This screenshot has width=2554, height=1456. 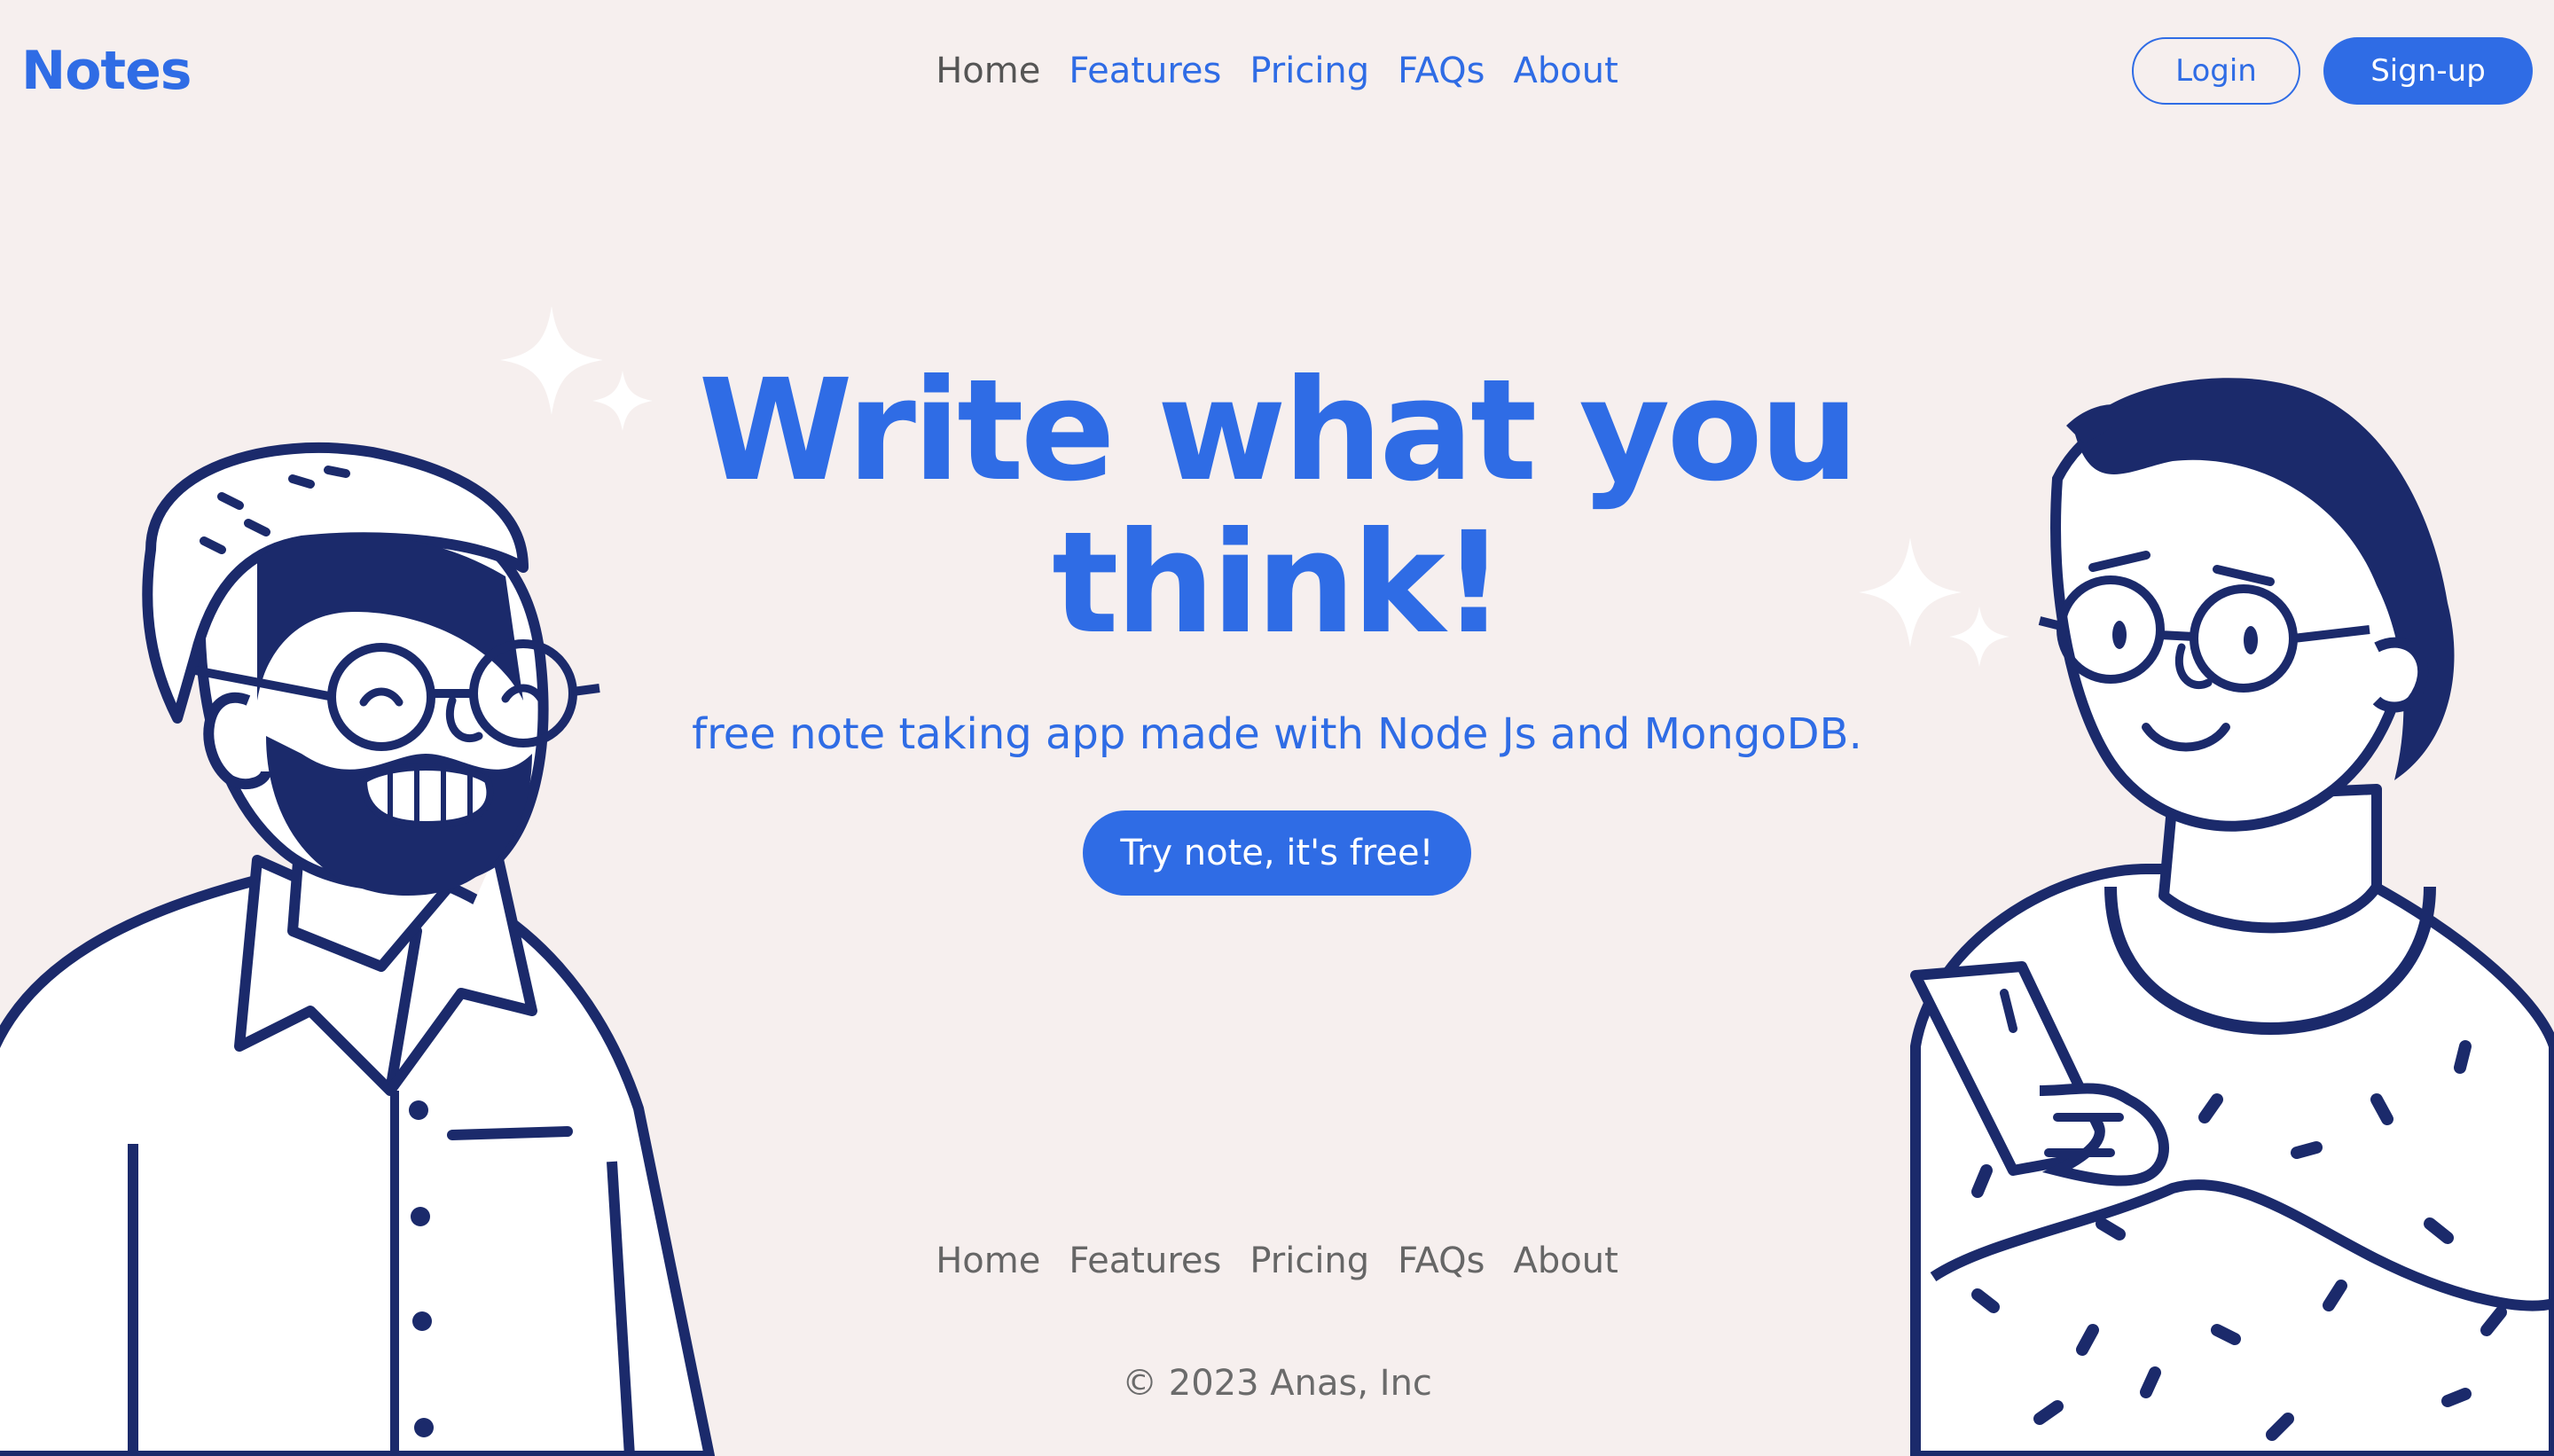 What do you see at coordinates (988, 1261) in the screenshot?
I see `footer-link-home: Home` at bounding box center [988, 1261].